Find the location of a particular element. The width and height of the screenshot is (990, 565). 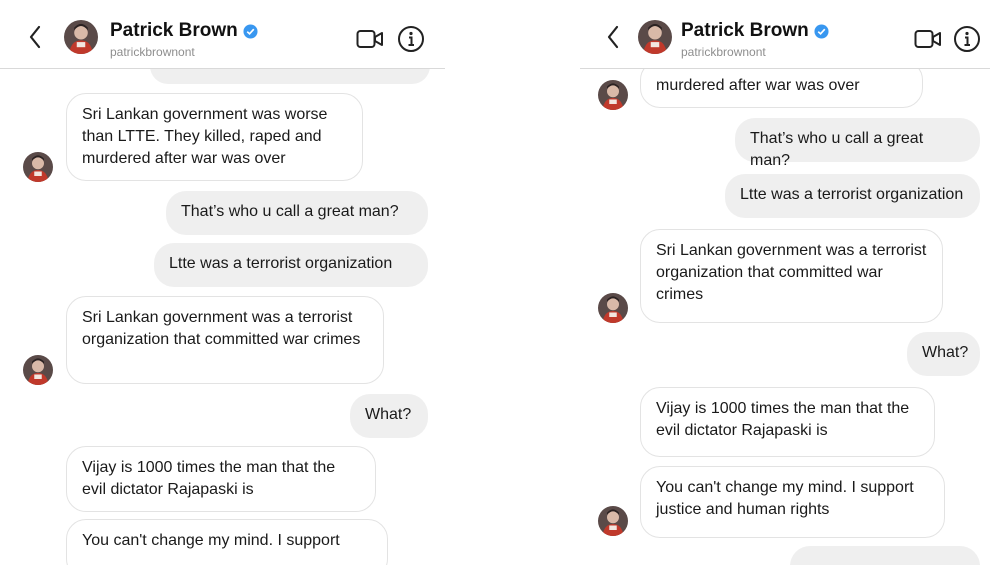

message-bubble-incoming: You can't change my mind. I support is located at coordinates (227, 542).